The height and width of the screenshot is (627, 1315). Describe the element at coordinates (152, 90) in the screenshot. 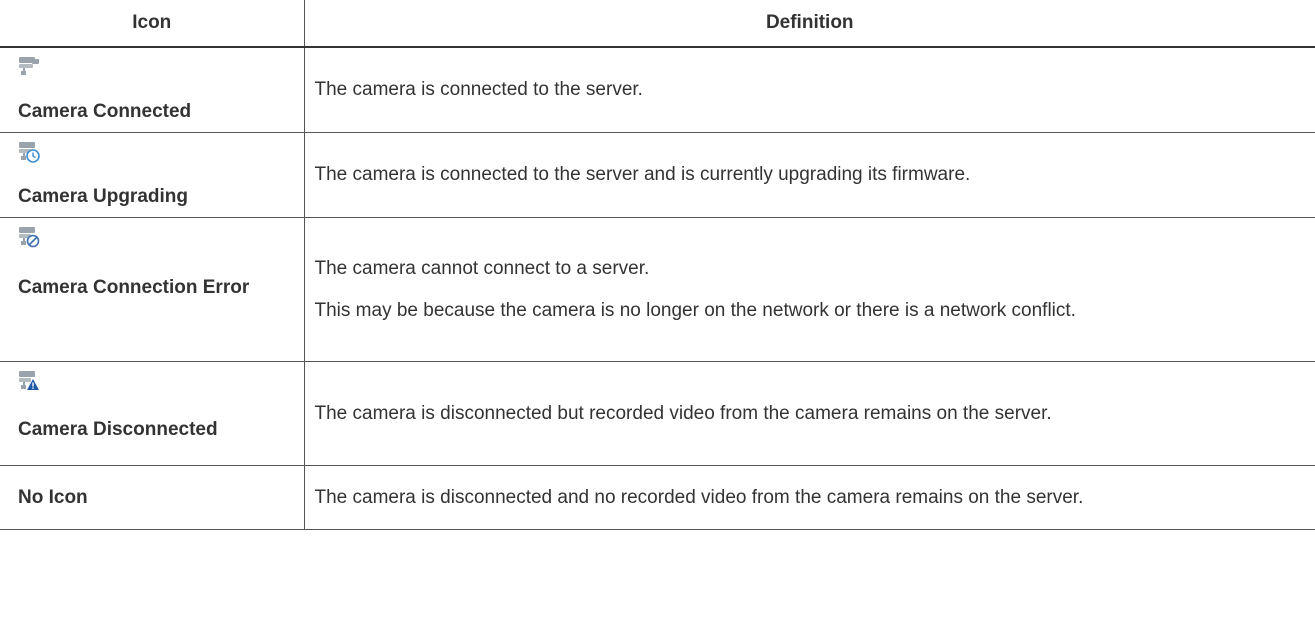

I see `icon-cell: Camera Connected` at that location.